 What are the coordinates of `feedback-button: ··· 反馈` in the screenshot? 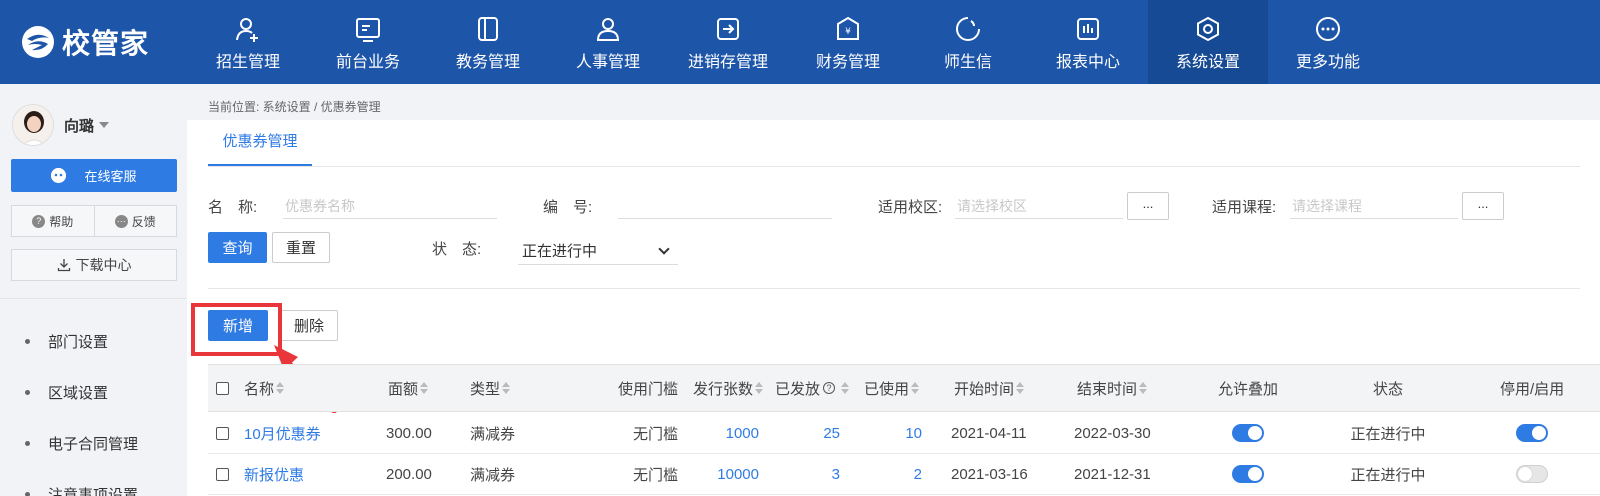 It's located at (136, 221).